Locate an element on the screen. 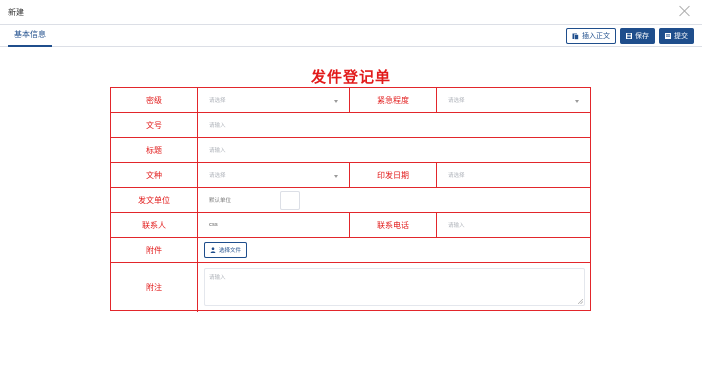  doc-number-cell: 请输入 is located at coordinates (394, 125).